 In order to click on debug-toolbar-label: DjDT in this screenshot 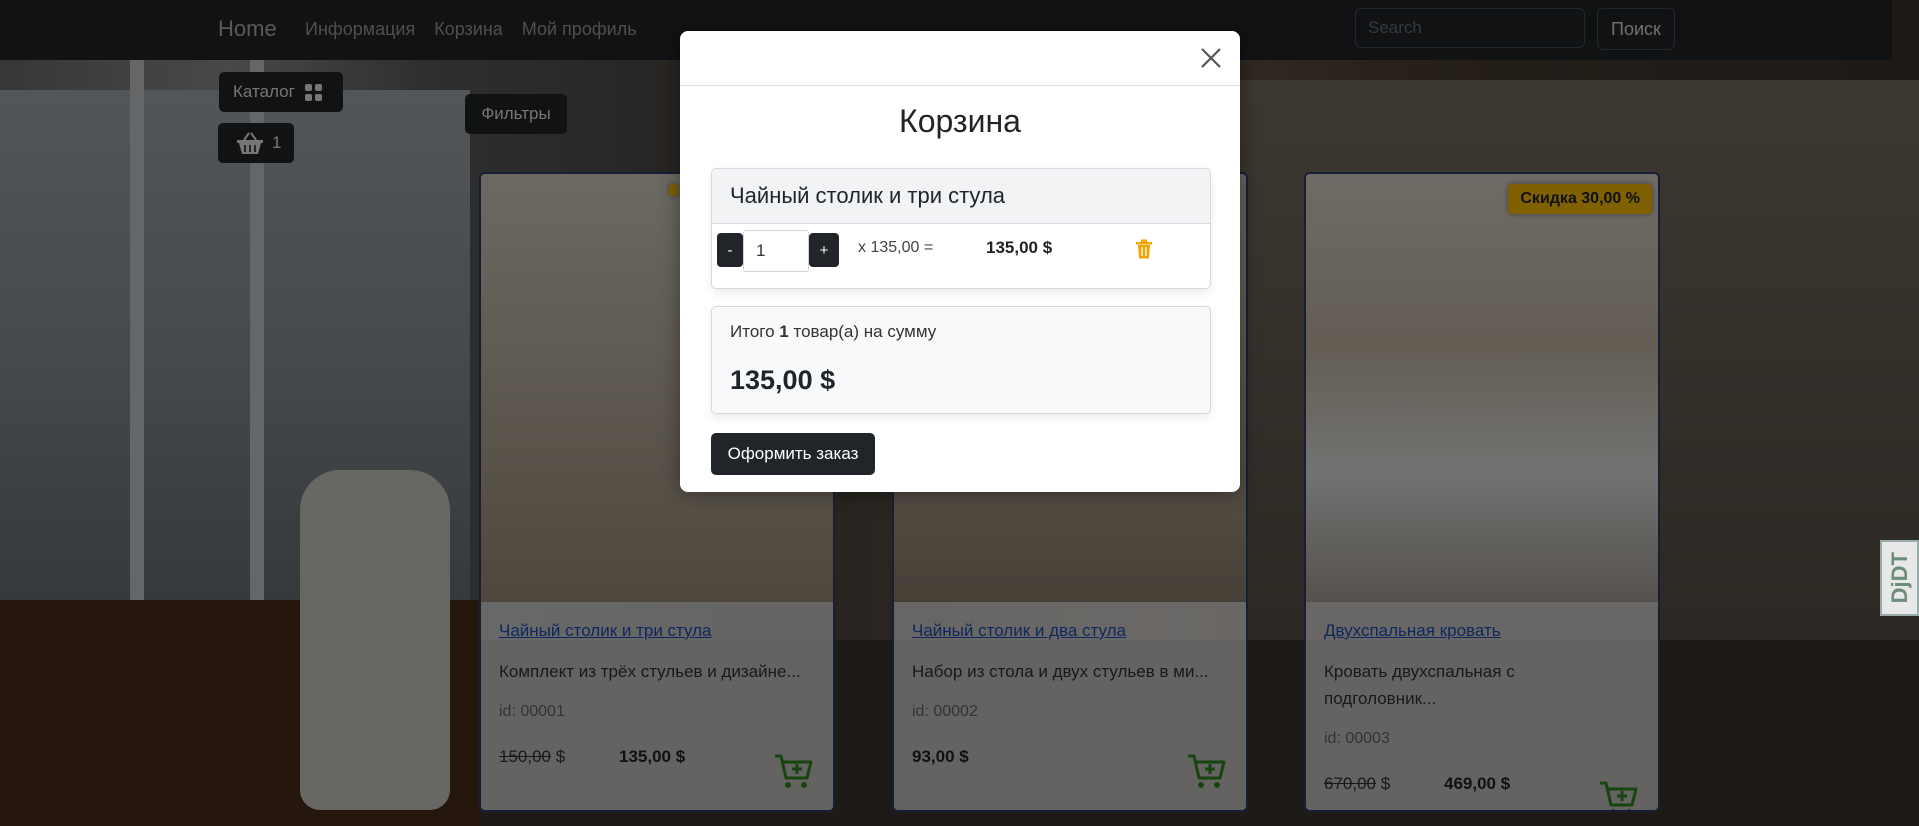, I will do `click(1899, 578)`.